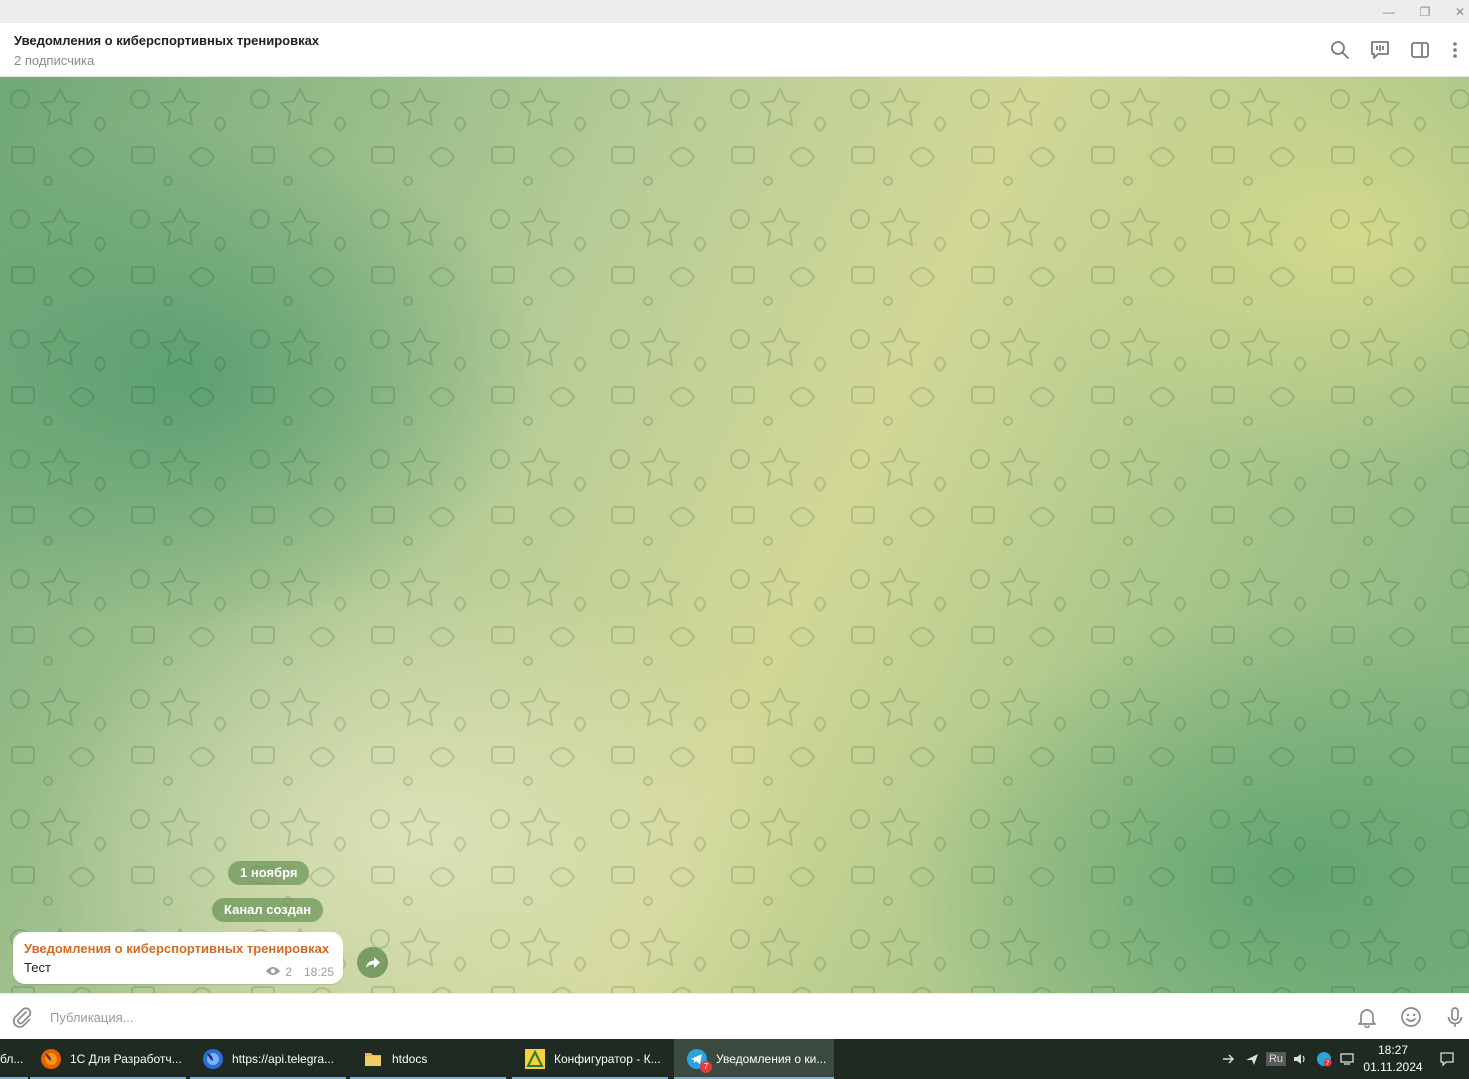 This screenshot has width=1469, height=1079. What do you see at coordinates (1420, 50) in the screenshot?
I see `sidebar-toggle-icon` at bounding box center [1420, 50].